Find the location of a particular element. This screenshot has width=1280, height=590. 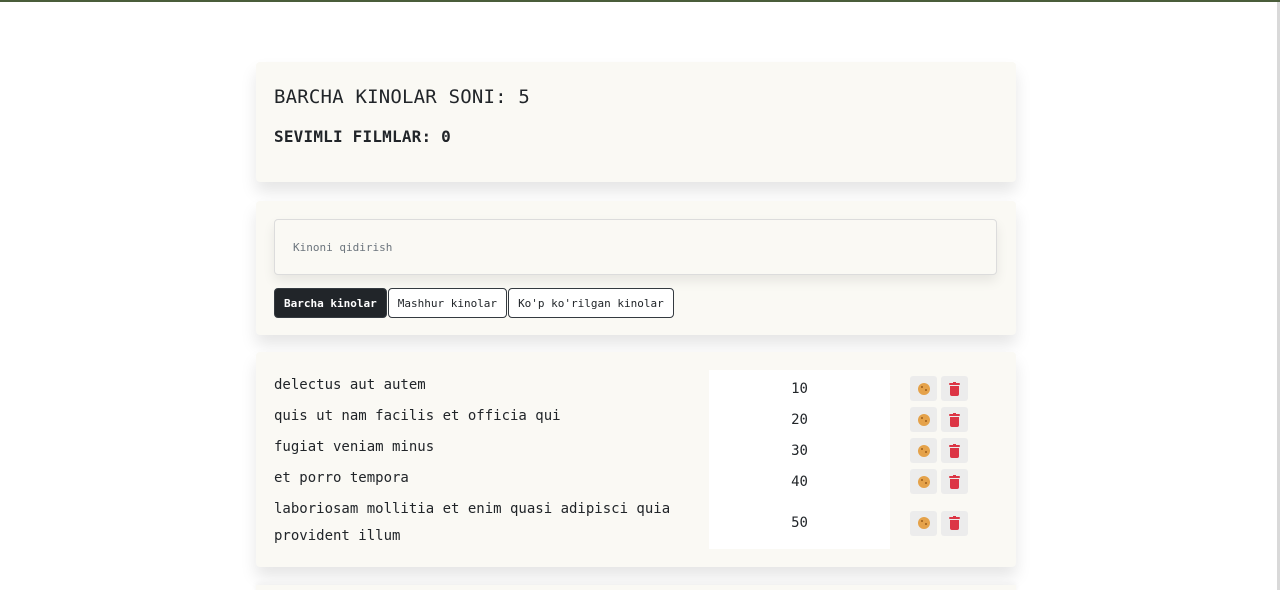

filter-popular-button: Mashhur kinolar is located at coordinates (447, 303).